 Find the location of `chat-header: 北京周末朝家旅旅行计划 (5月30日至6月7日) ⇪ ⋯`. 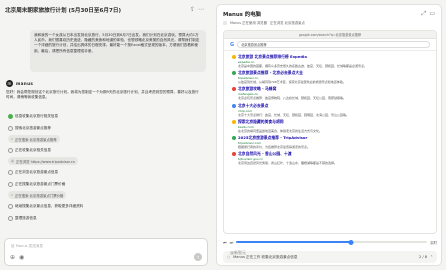

chat-header: 北京周末朝家旅旅行计划 (5月30日至6月7日) ⇪ ⋯ is located at coordinates (104, 10).